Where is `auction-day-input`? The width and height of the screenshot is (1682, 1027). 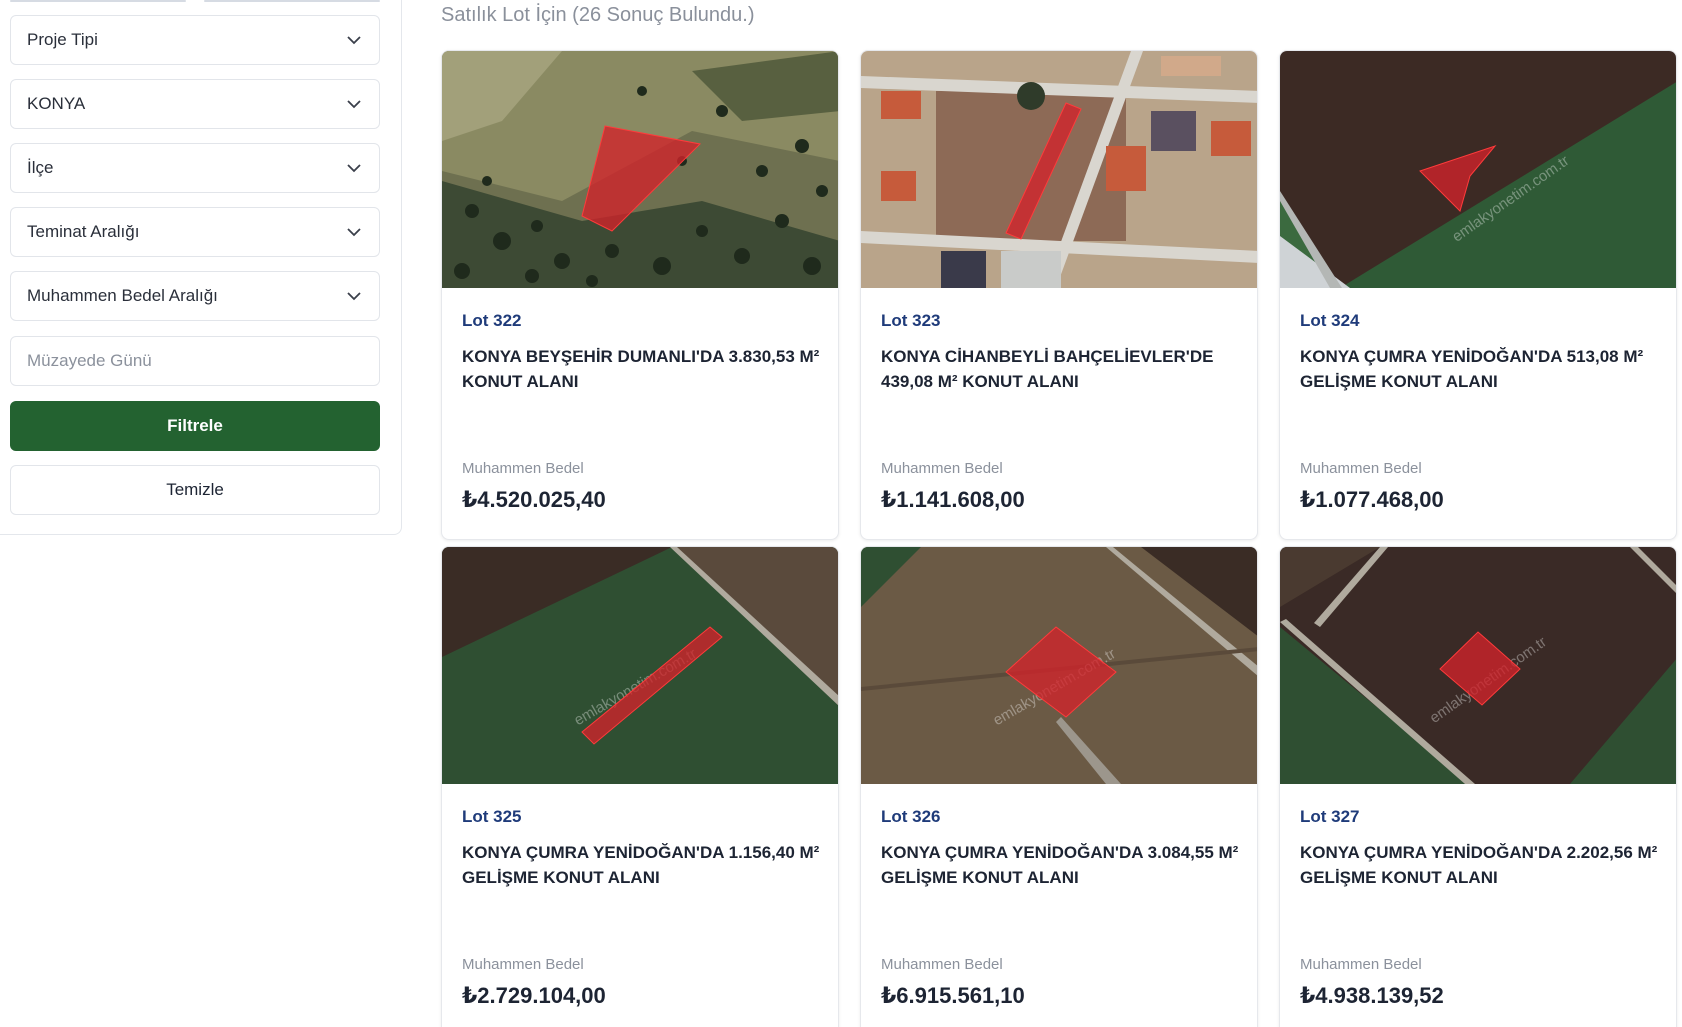
auction-day-input is located at coordinates (195, 361).